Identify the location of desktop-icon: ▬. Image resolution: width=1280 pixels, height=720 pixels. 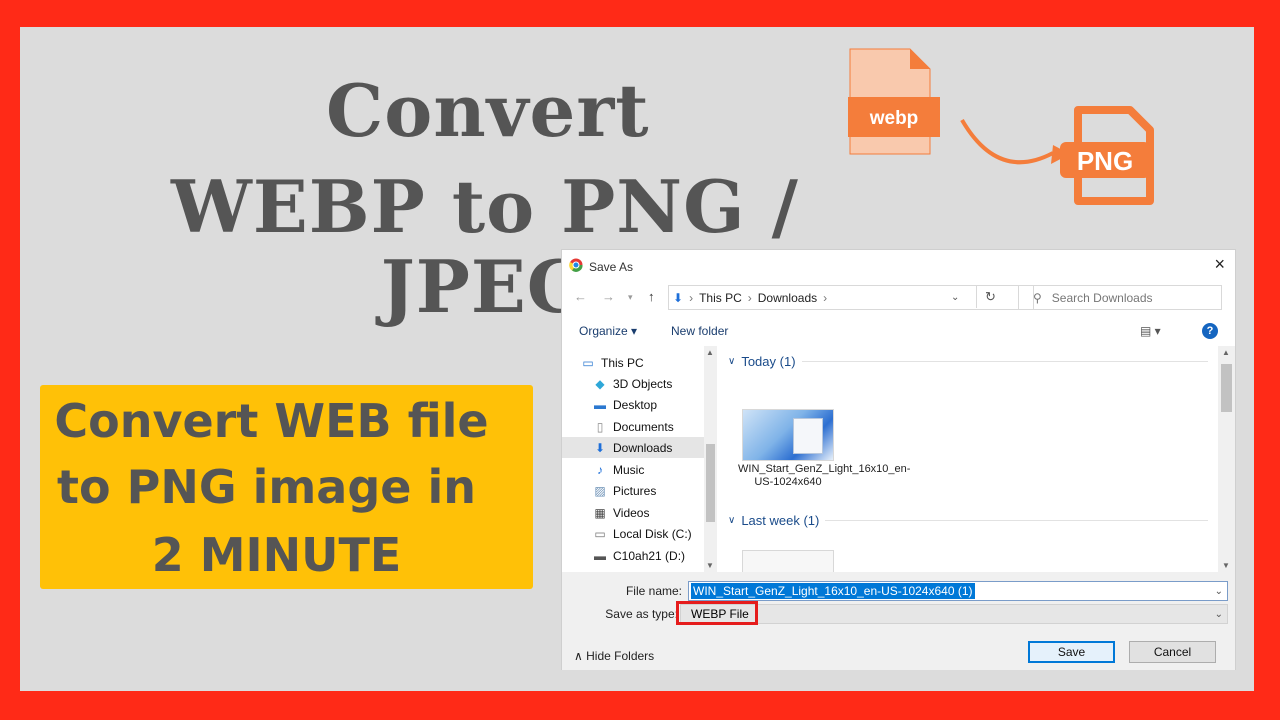
(600, 404).